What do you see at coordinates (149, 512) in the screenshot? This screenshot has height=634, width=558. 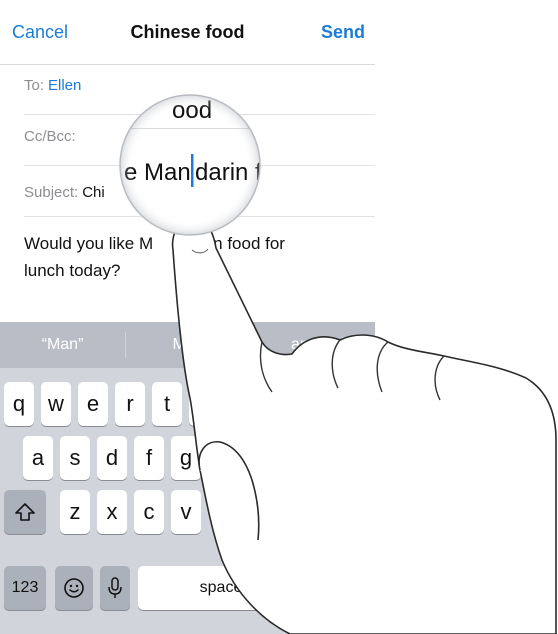 I see `key-c: c` at bounding box center [149, 512].